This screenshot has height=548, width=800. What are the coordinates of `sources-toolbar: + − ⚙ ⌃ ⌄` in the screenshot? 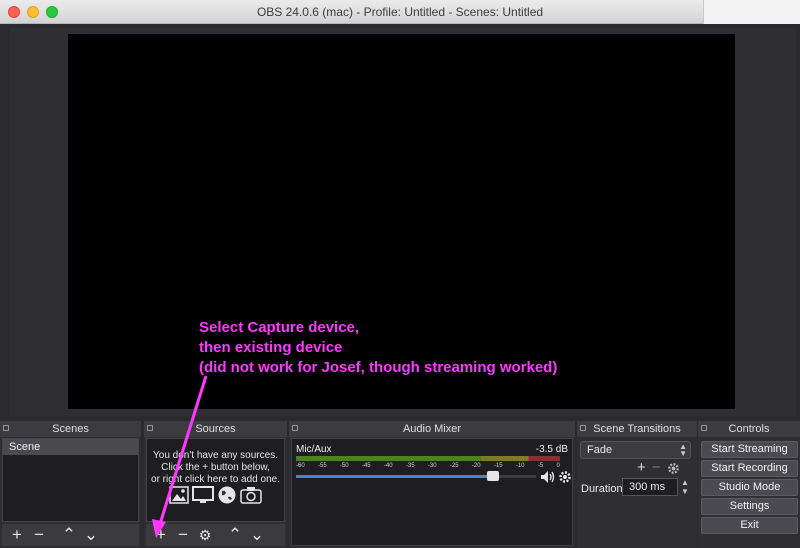 It's located at (215, 535).